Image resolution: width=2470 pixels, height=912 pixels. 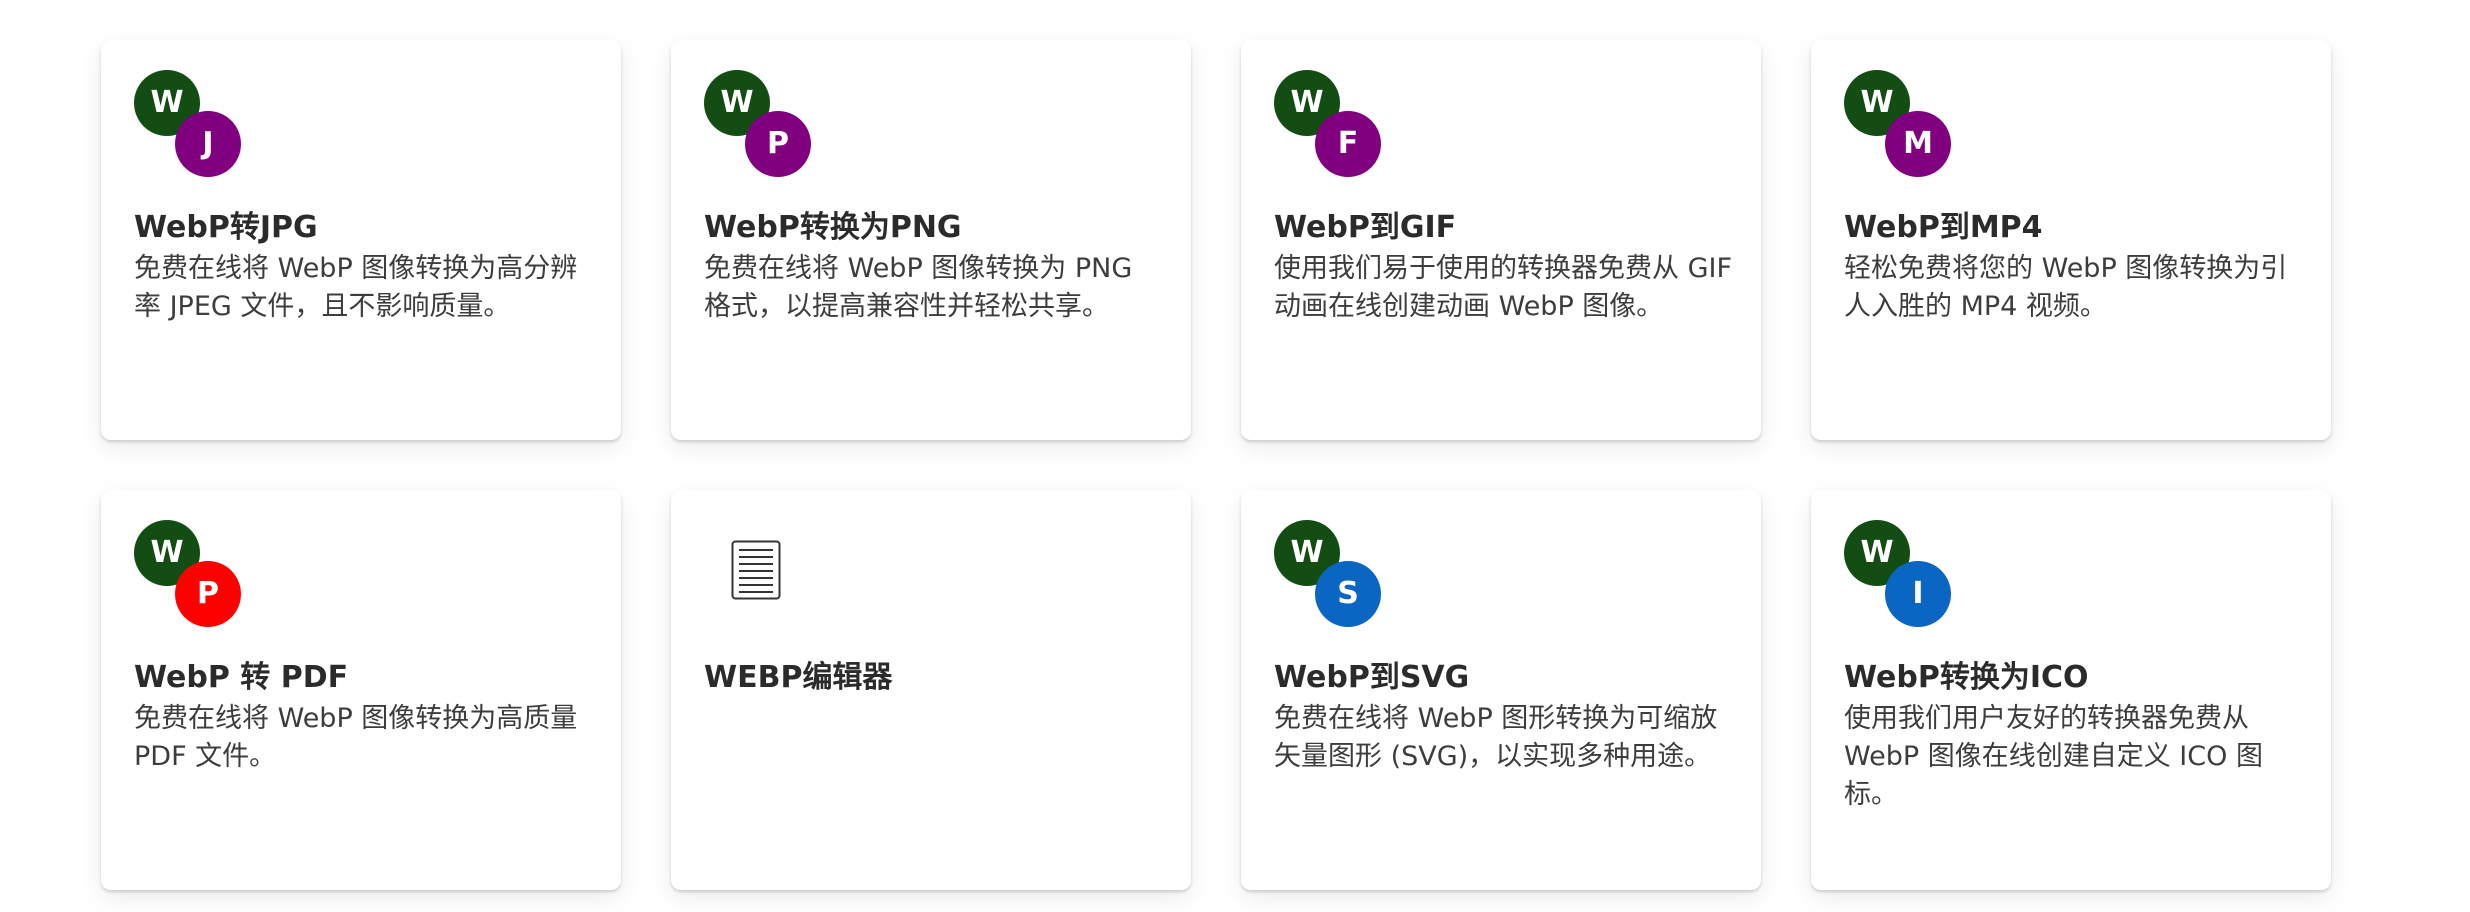 I want to click on card-title: WebP转换为PNG, so click(x=833, y=227).